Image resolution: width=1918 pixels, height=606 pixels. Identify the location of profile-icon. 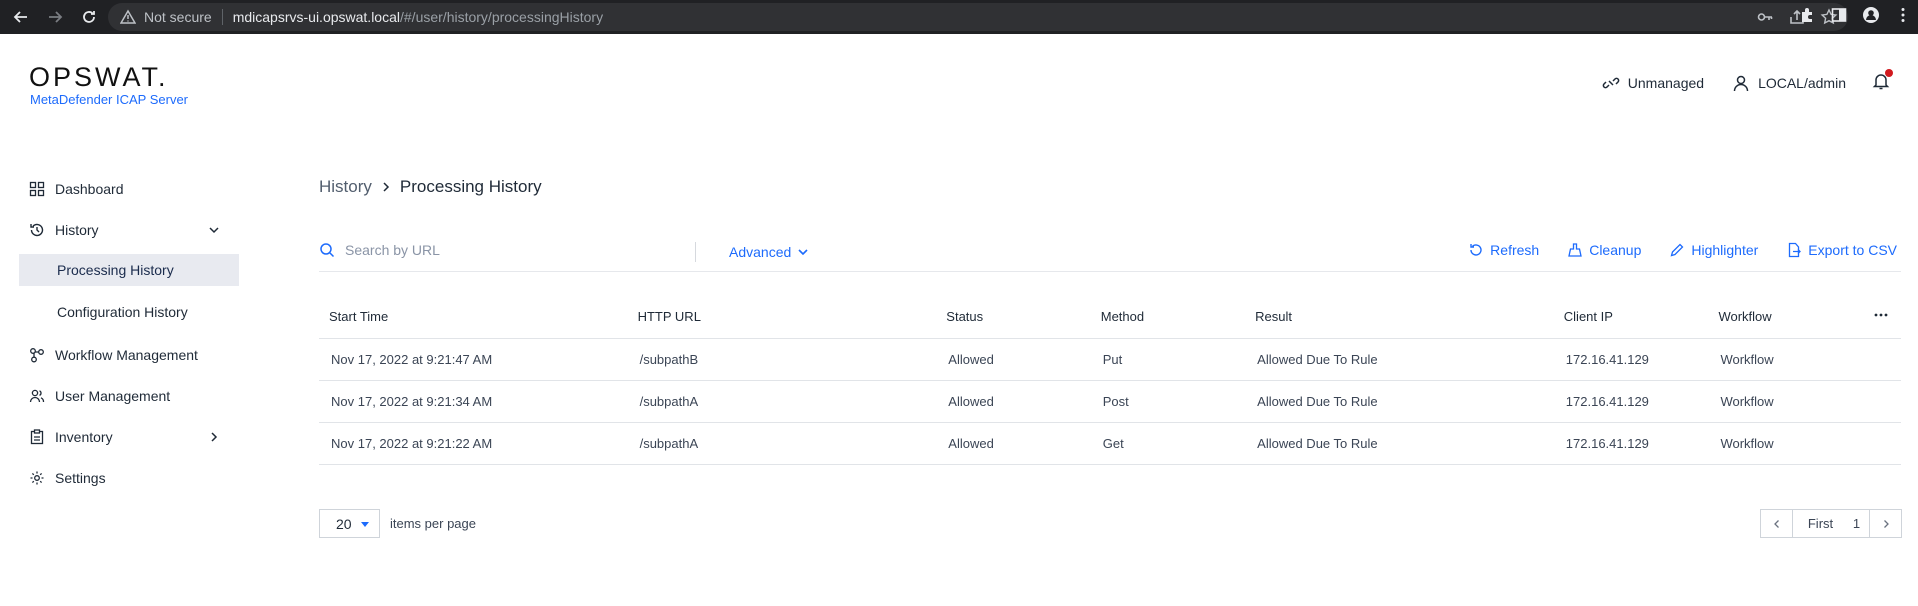
(1871, 15).